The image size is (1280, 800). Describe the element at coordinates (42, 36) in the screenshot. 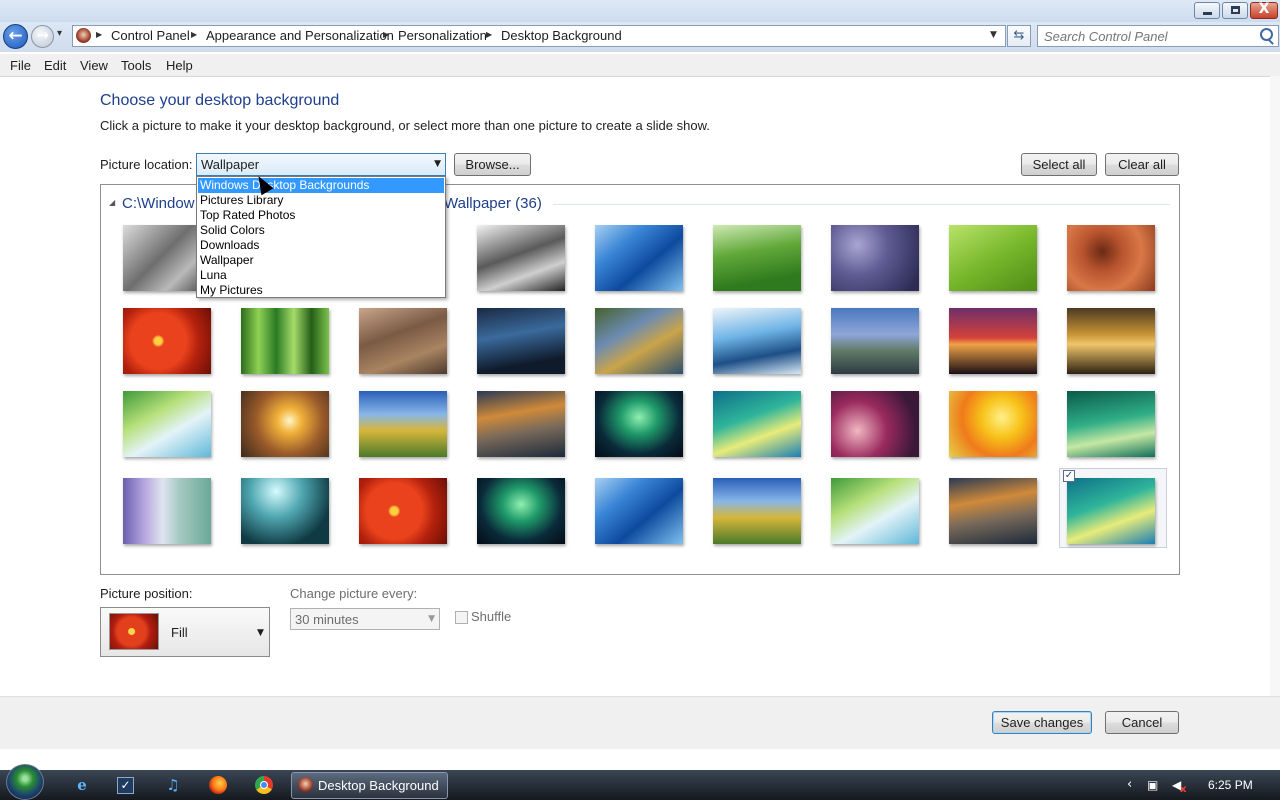

I see `forward-button: →` at that location.